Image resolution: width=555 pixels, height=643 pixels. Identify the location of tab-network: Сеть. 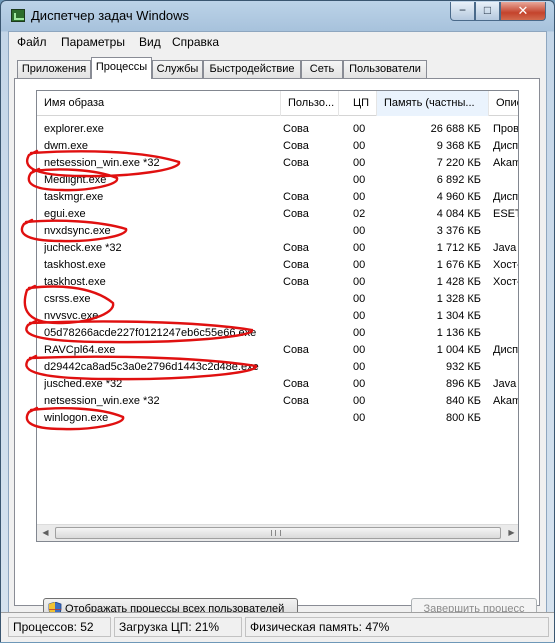
(322, 69).